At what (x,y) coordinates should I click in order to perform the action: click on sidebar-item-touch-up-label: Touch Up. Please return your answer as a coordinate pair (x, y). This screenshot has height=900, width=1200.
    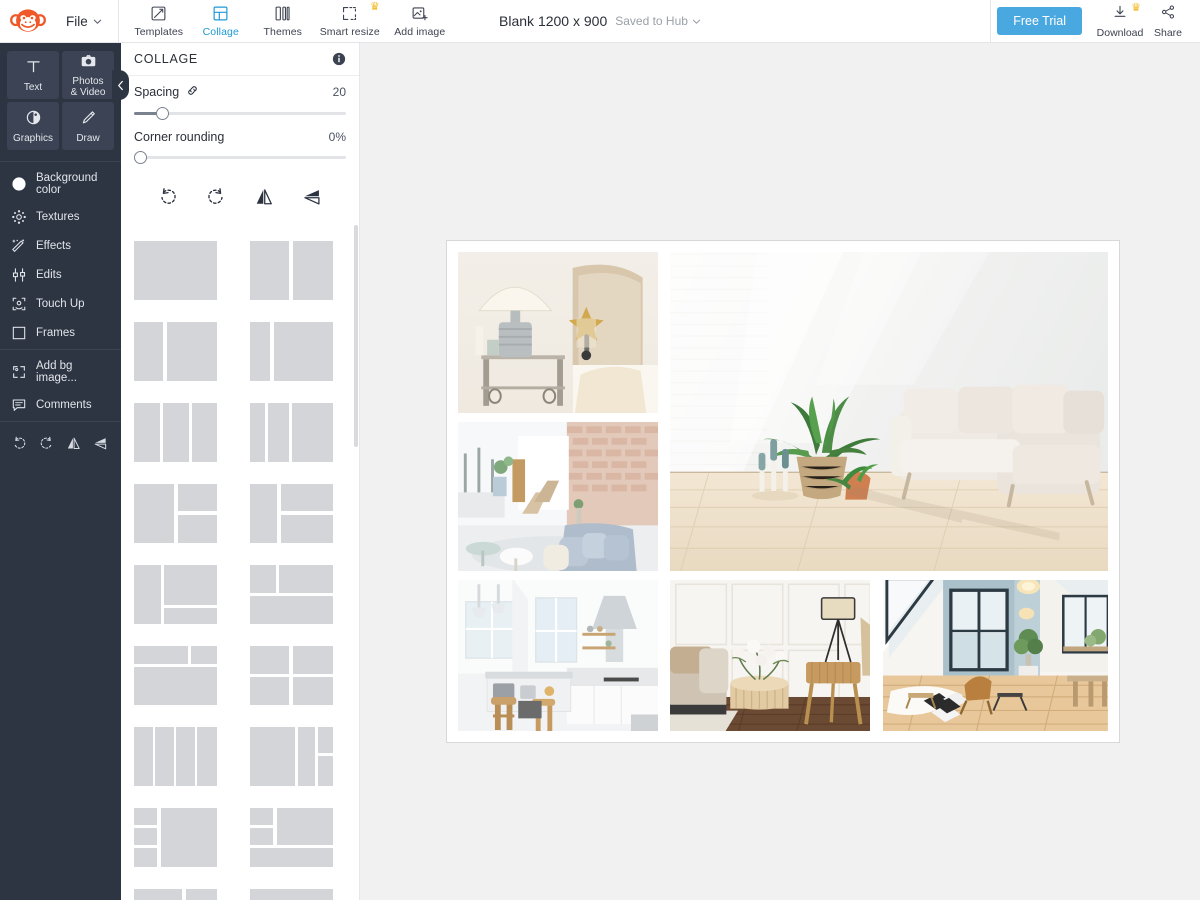
    Looking at the image, I should click on (60, 303).